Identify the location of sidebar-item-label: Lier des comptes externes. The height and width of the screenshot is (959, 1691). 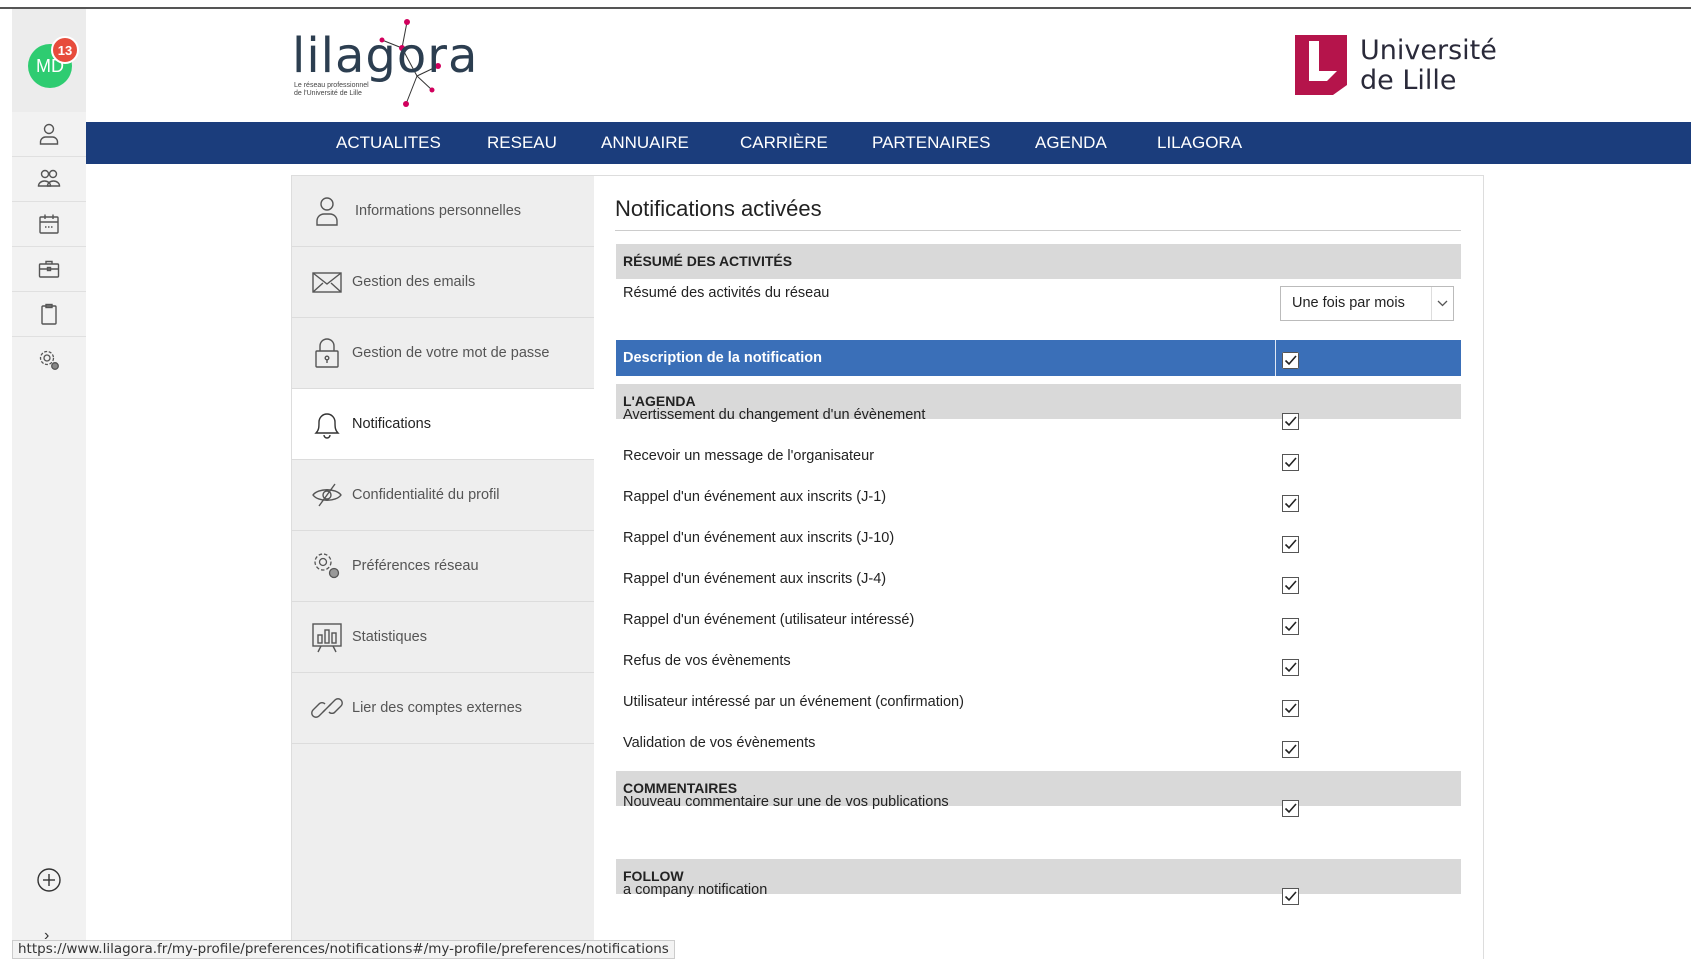
(437, 708).